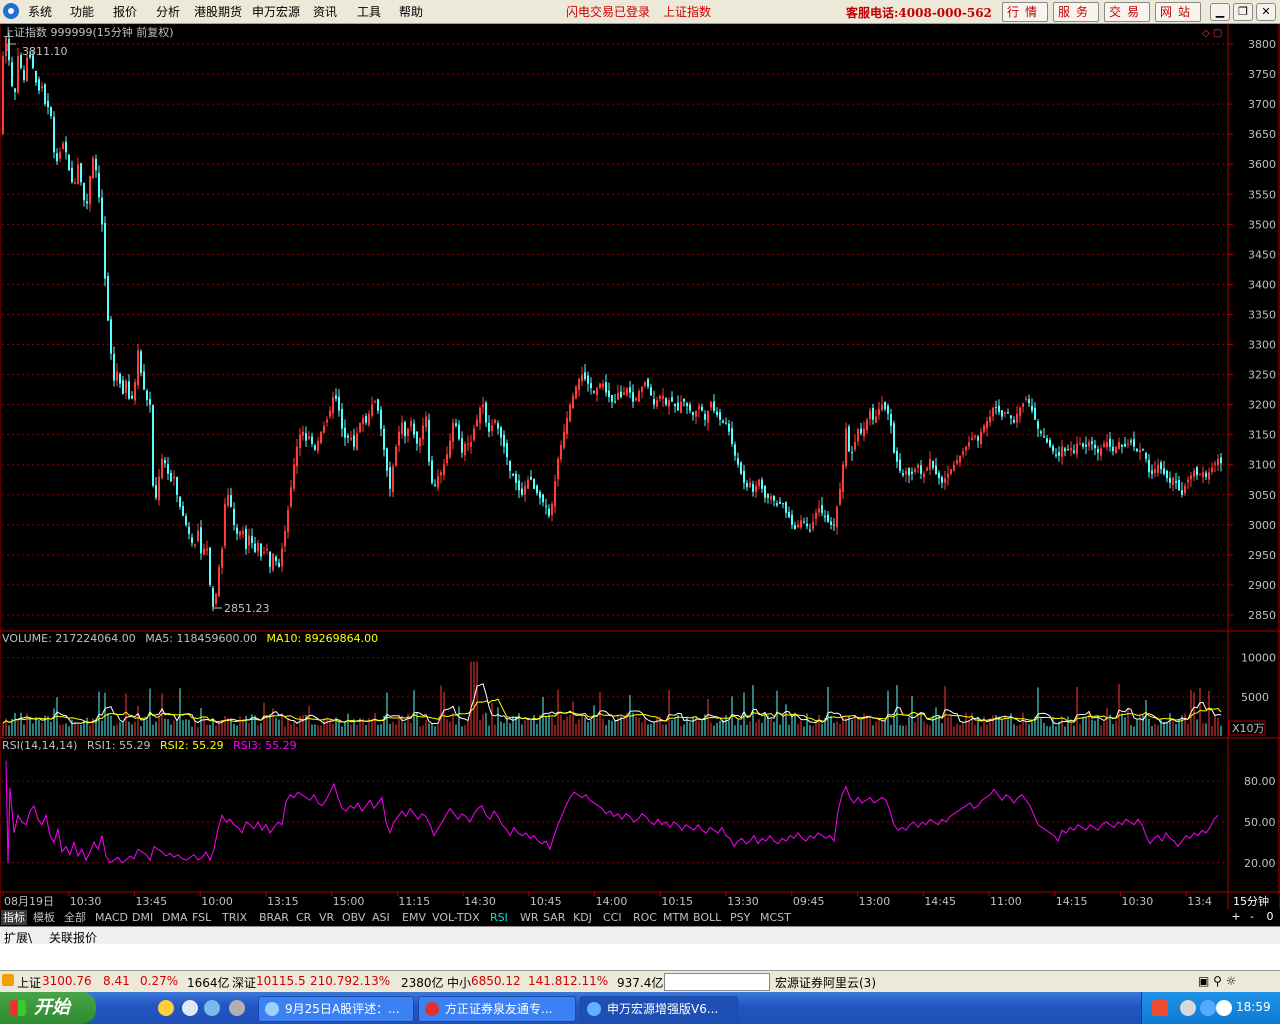 The width and height of the screenshot is (1280, 1024). Describe the element at coordinates (825, 982) in the screenshot. I see `broker-server: 宏源证券阿里云(3)` at that location.